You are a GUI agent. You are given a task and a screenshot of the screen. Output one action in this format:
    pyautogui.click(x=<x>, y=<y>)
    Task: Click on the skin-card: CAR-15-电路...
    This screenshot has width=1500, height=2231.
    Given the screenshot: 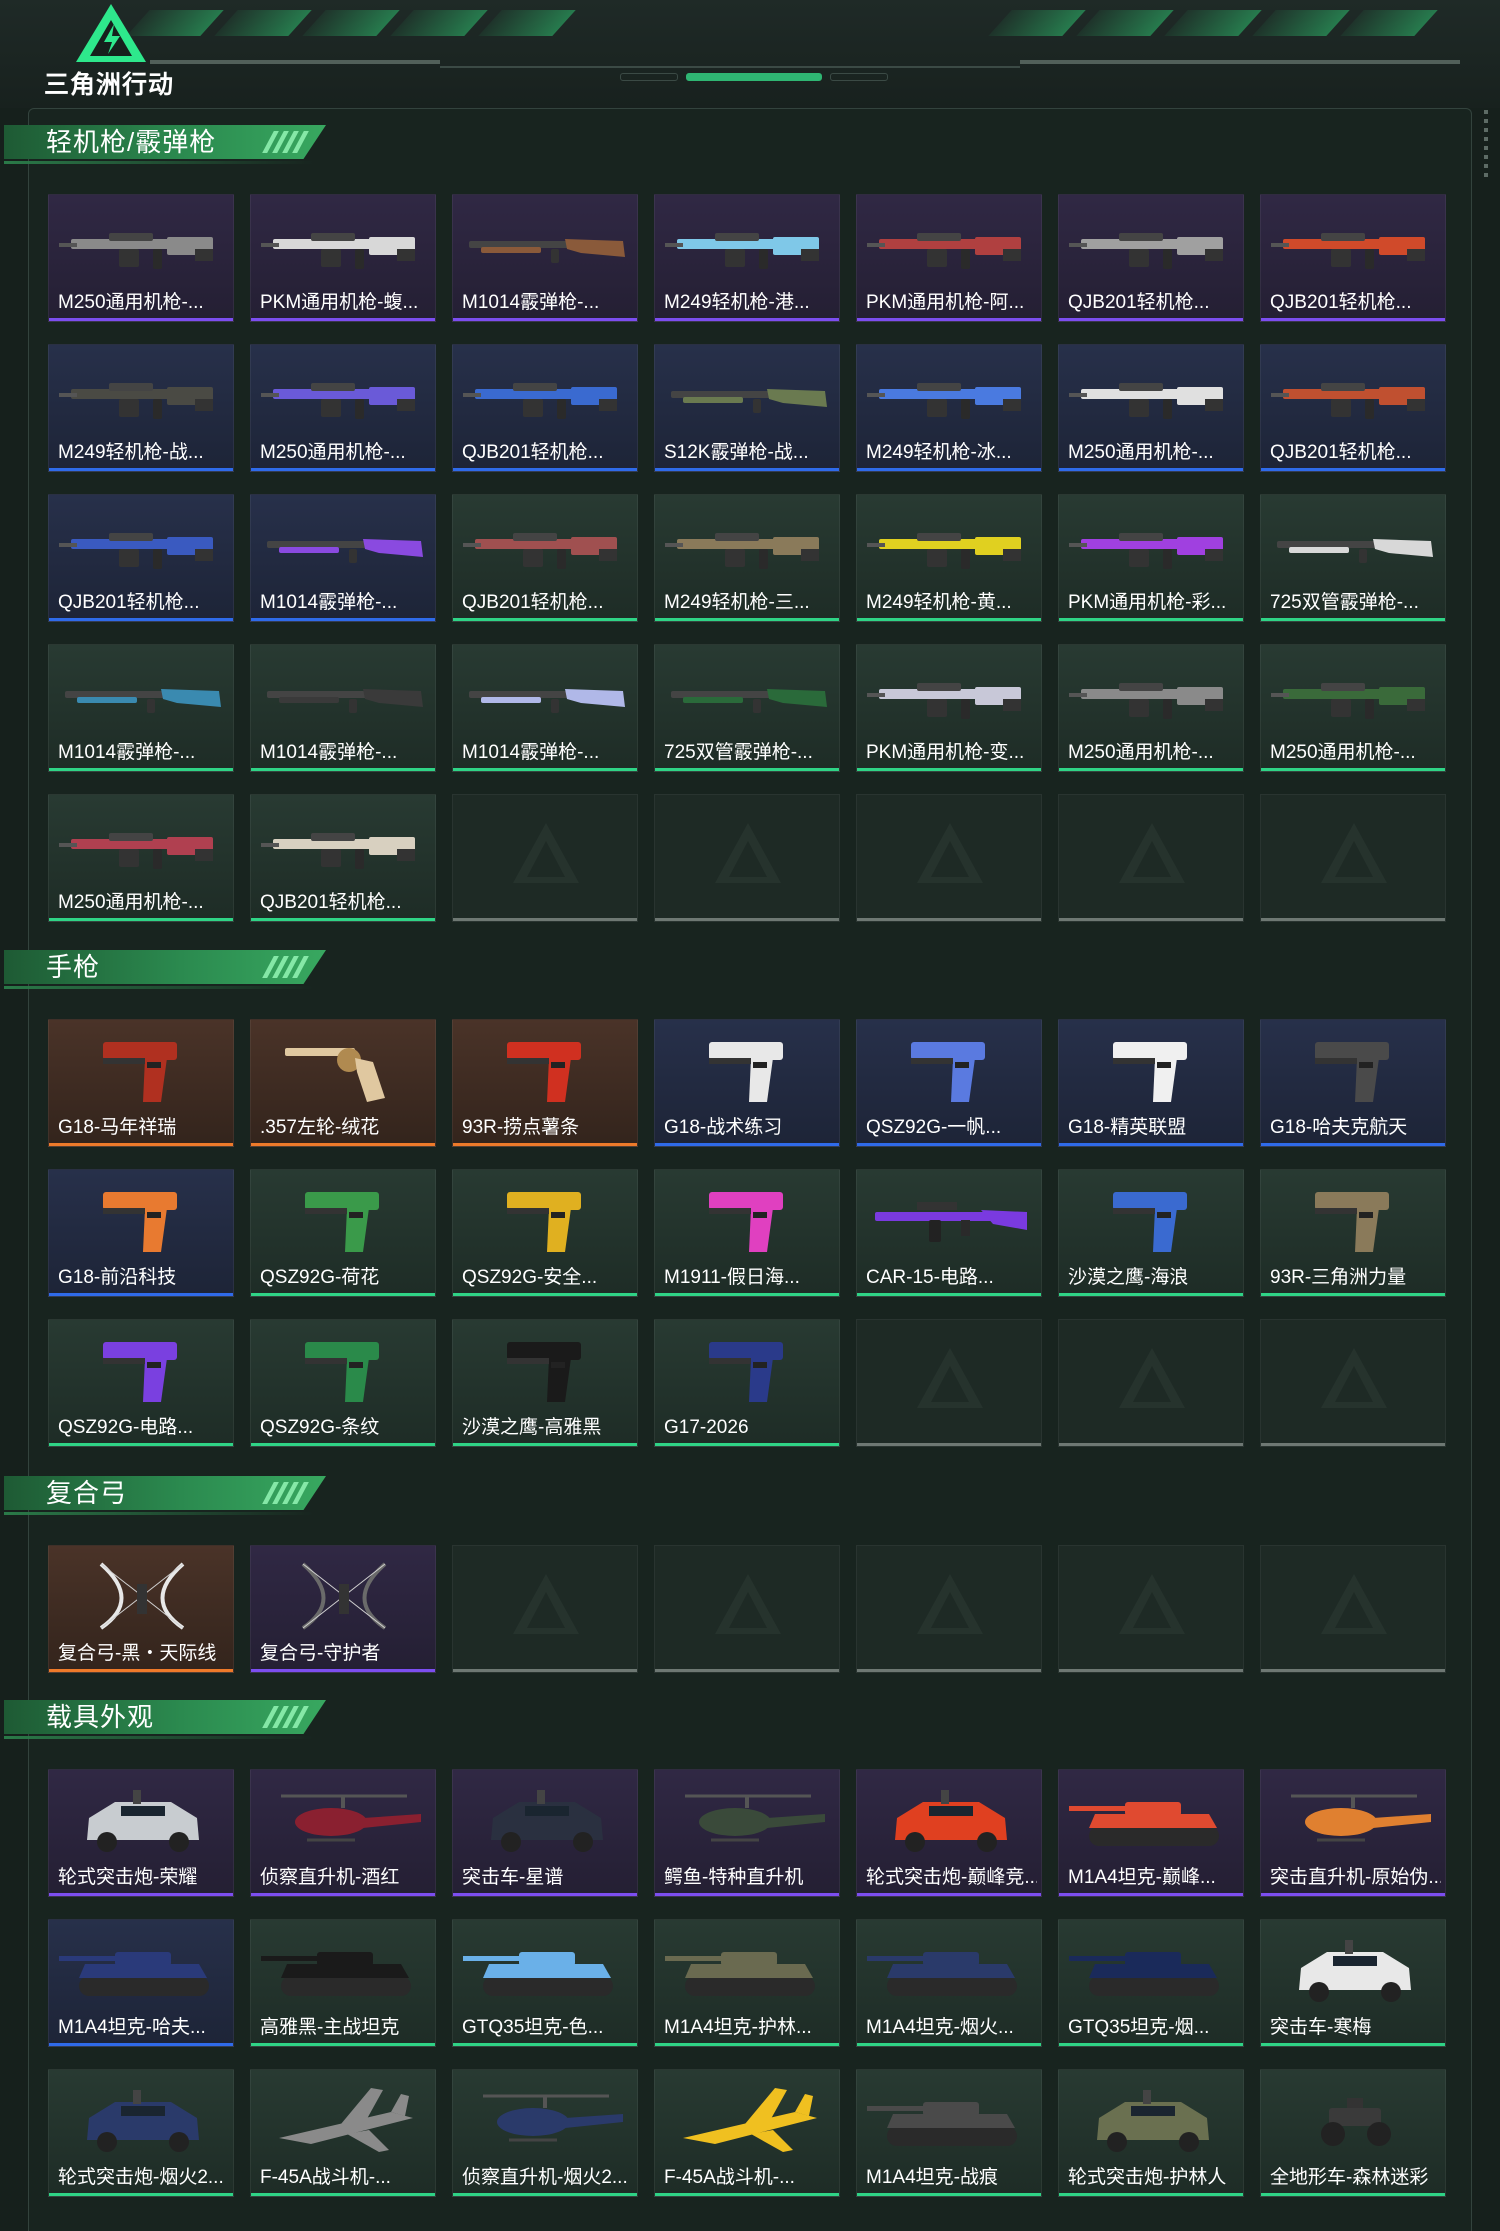 What is the action you would take?
    pyautogui.click(x=949, y=1233)
    